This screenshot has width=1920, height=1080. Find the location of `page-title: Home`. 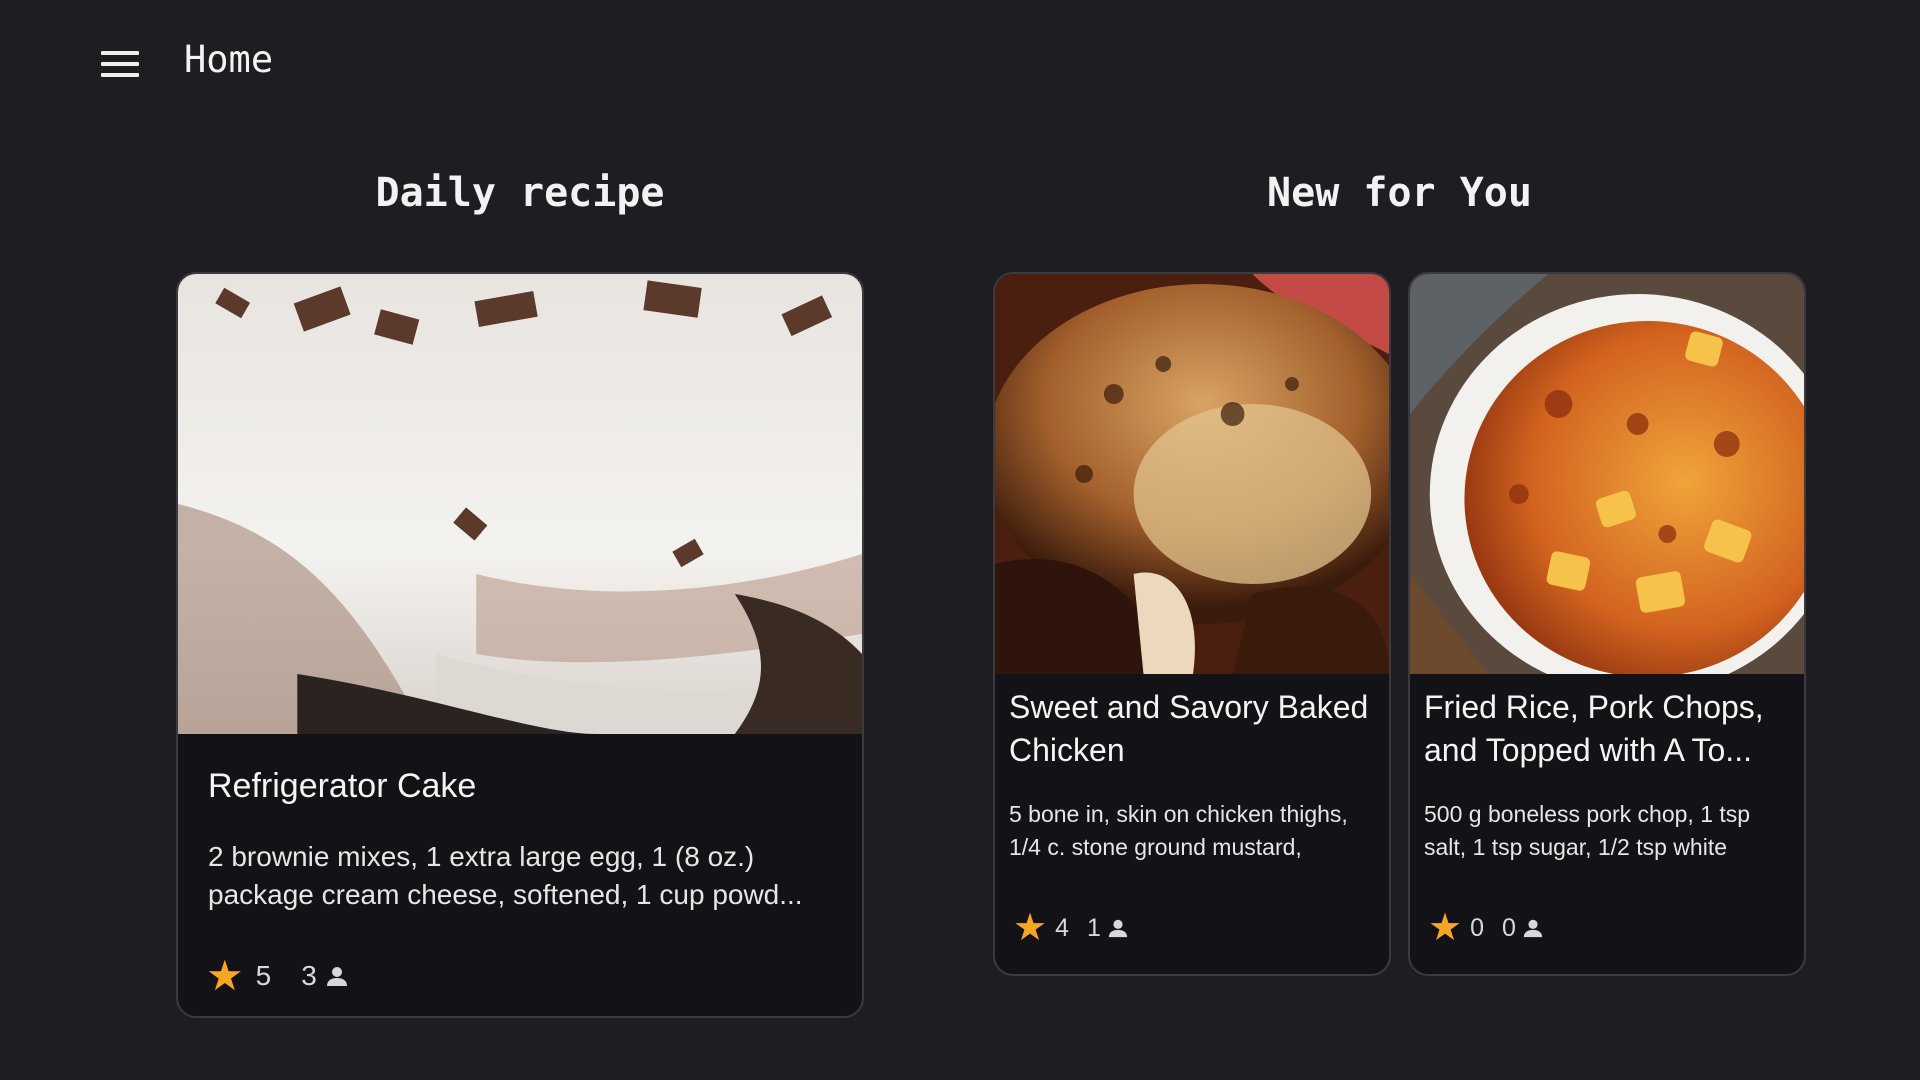

page-title: Home is located at coordinates (229, 59).